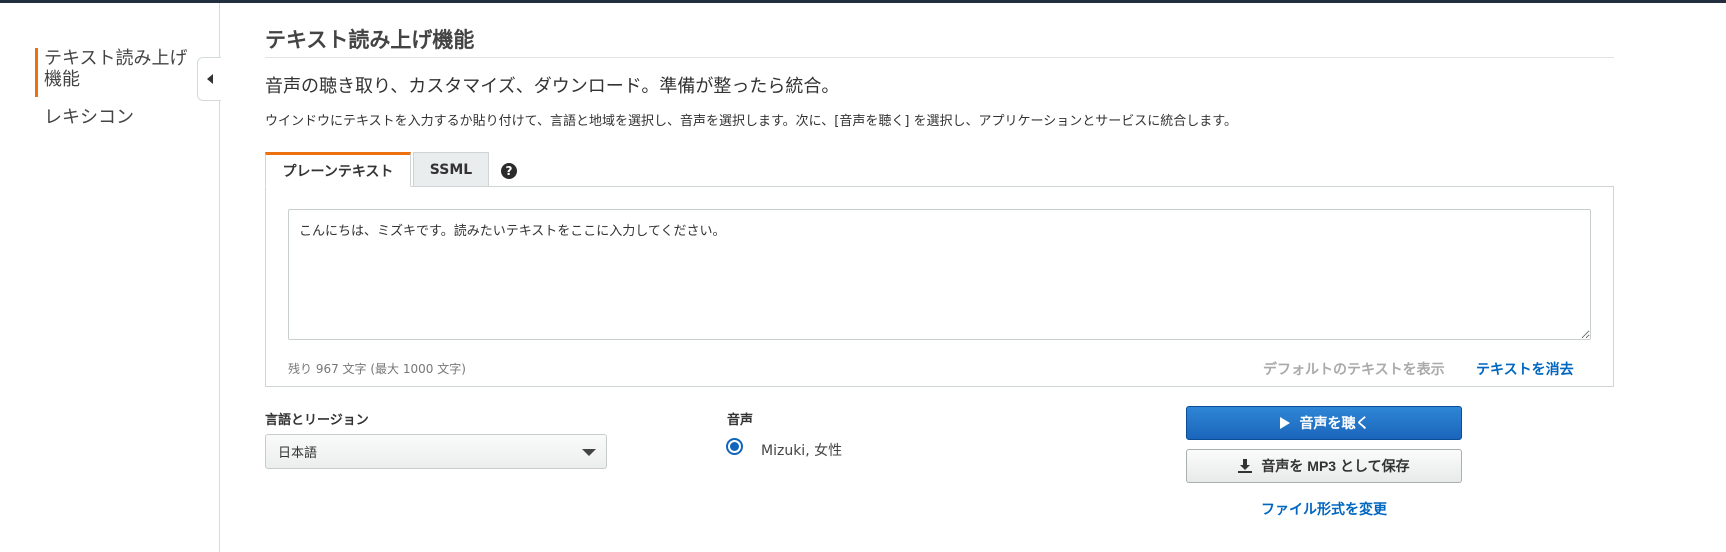 This screenshot has height=552, width=1726. What do you see at coordinates (377, 369) in the screenshot?
I see `character-count: 残り 967 文字 (最大 1000 文字)` at bounding box center [377, 369].